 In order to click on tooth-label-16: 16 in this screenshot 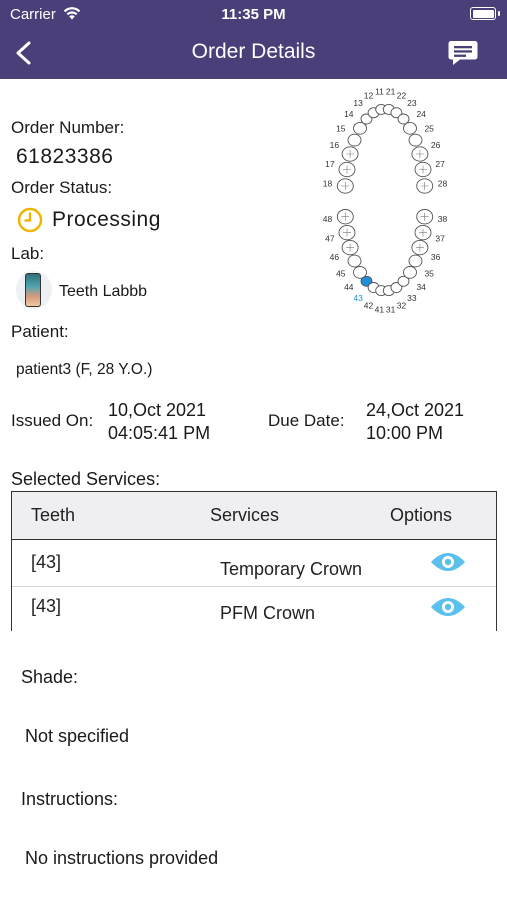, I will do `click(335, 145)`.